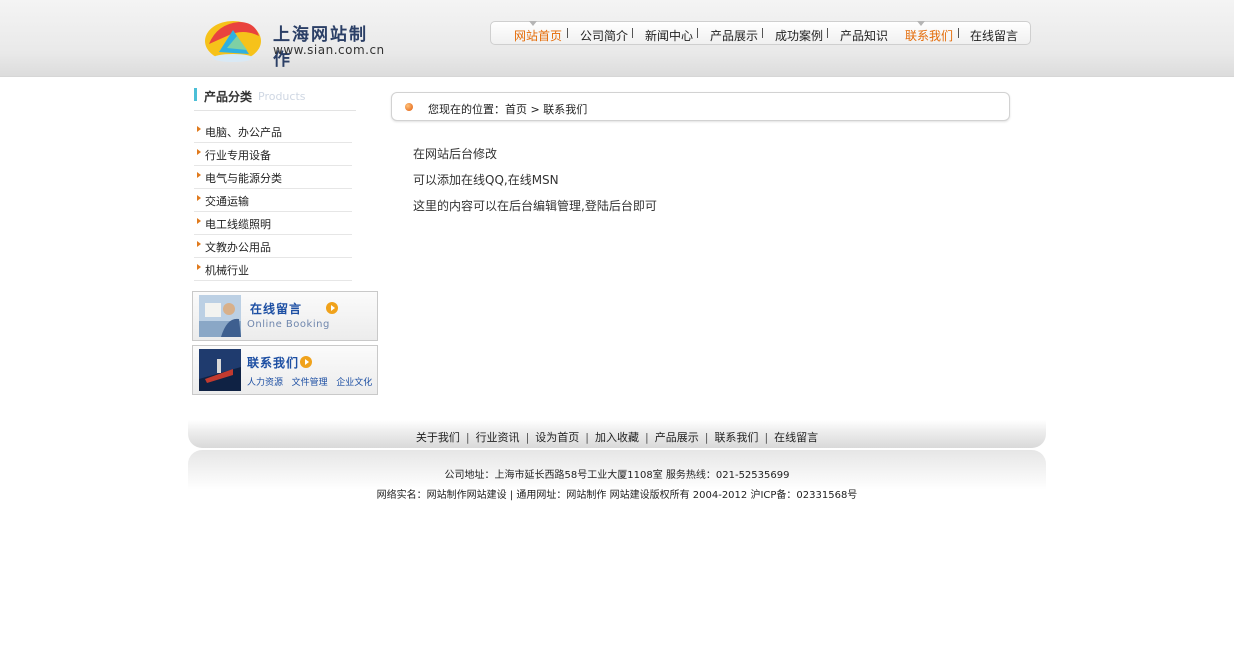 This screenshot has height=653, width=1234. Describe the element at coordinates (700, 106) in the screenshot. I see `breadcrumb: 您现在的位置：首页 > 联系我们` at that location.